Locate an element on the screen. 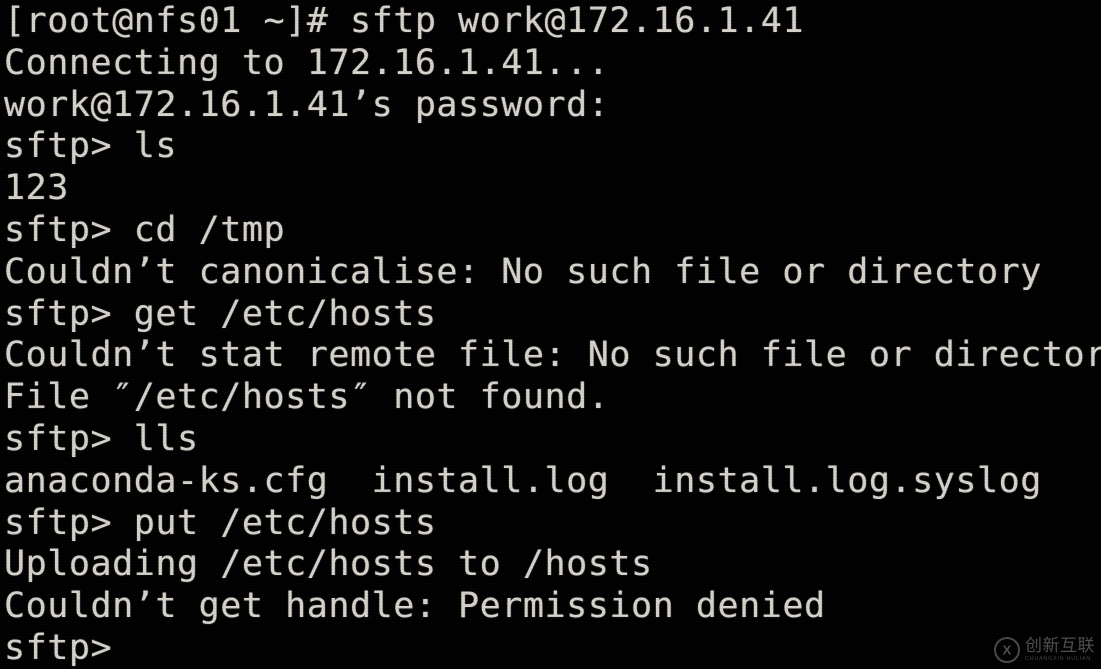 The width and height of the screenshot is (1101, 669). terminal-line: sftp> lls is located at coordinates (101, 438).